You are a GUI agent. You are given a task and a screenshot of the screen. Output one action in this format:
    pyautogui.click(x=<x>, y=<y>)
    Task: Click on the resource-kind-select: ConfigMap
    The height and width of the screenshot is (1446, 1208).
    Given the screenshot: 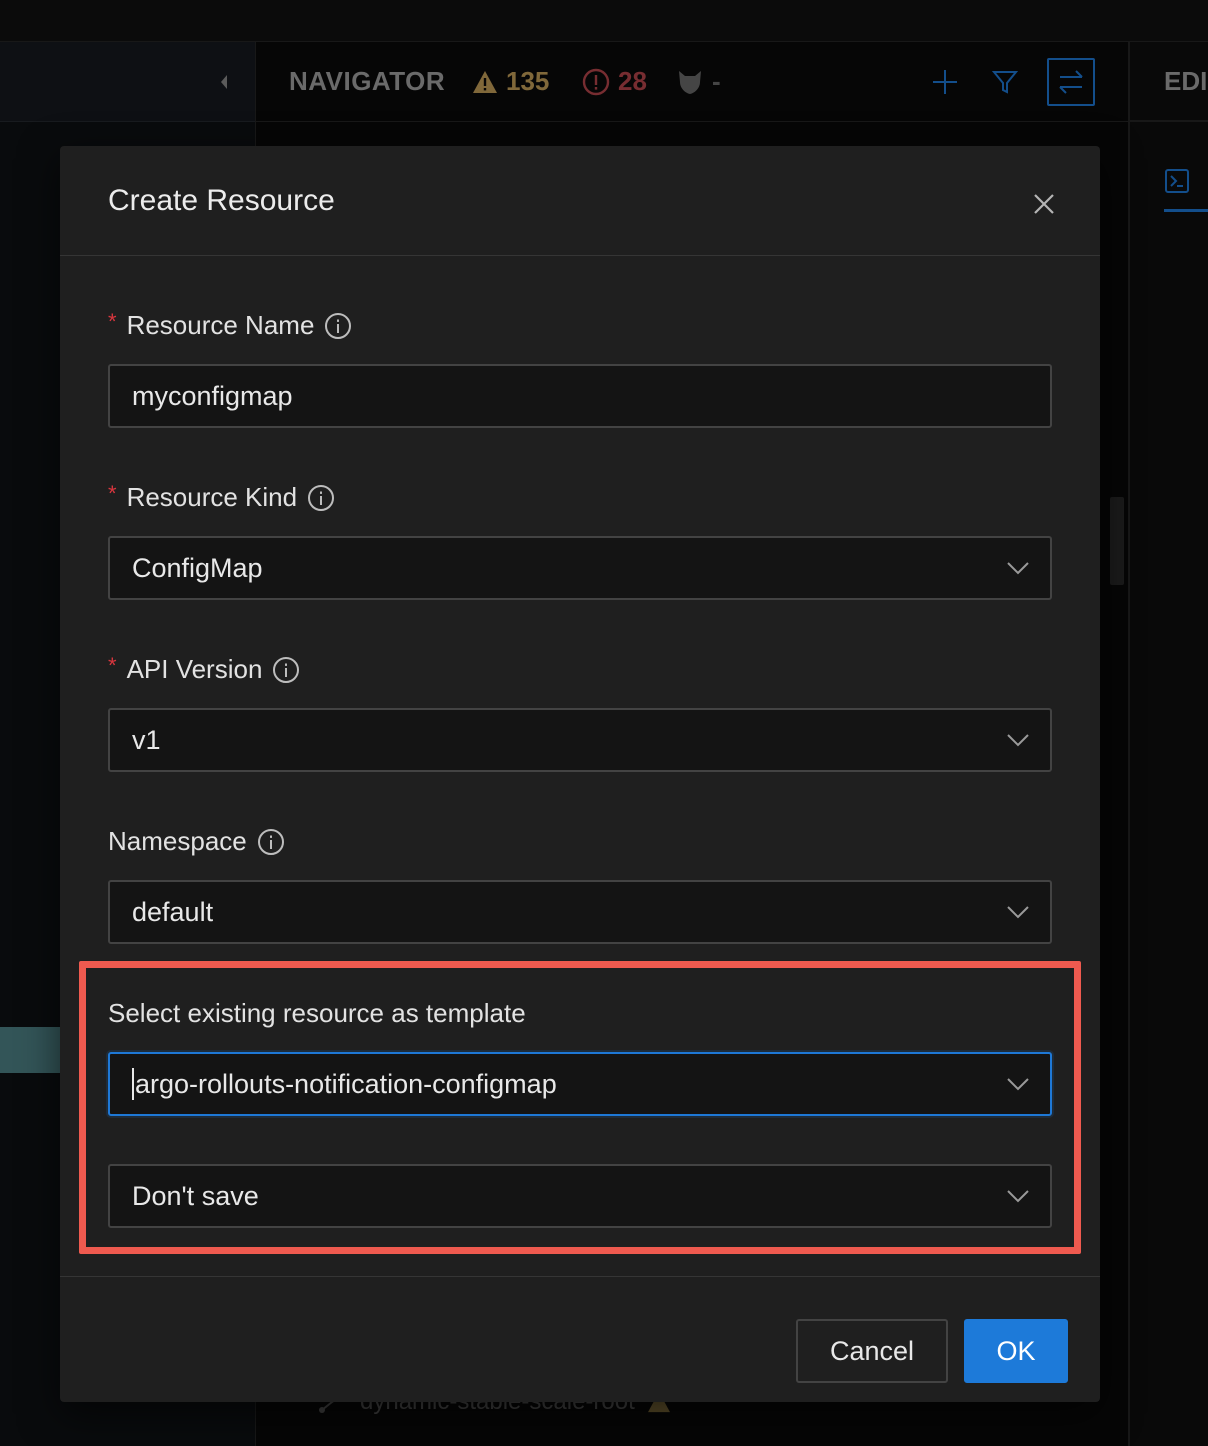 What is the action you would take?
    pyautogui.click(x=580, y=568)
    